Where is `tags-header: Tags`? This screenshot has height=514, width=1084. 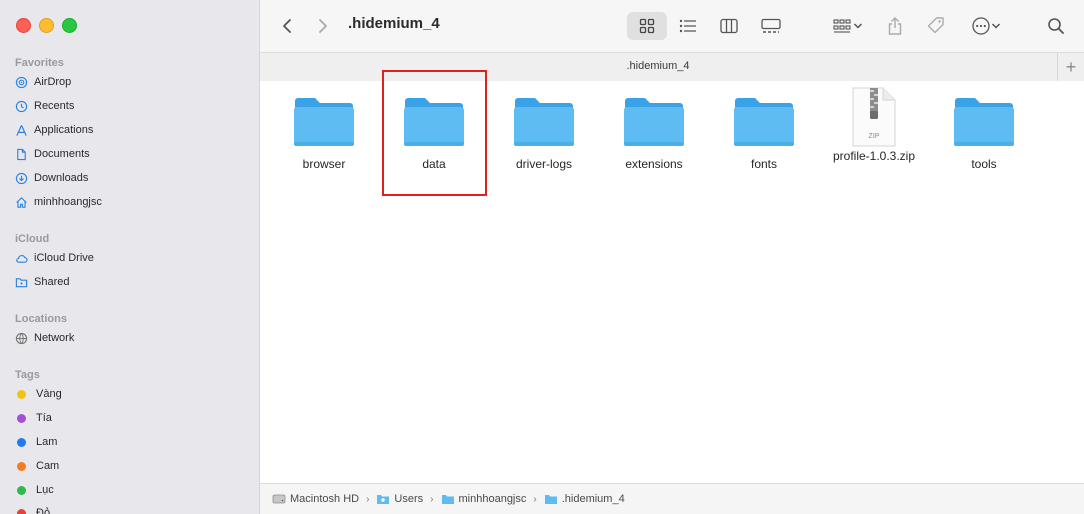
tags-header: Tags is located at coordinates (27, 375).